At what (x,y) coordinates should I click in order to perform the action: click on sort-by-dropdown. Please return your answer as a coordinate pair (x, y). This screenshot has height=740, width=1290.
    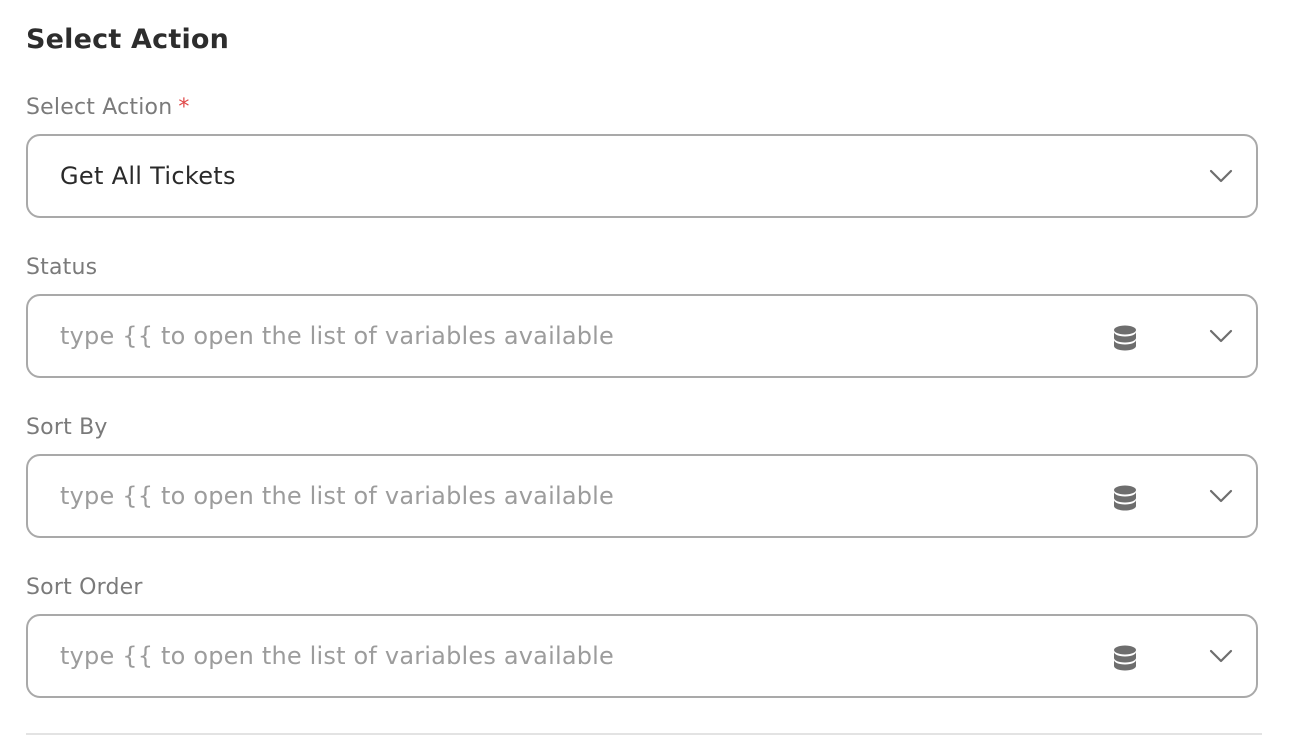
    Looking at the image, I should click on (642, 496).